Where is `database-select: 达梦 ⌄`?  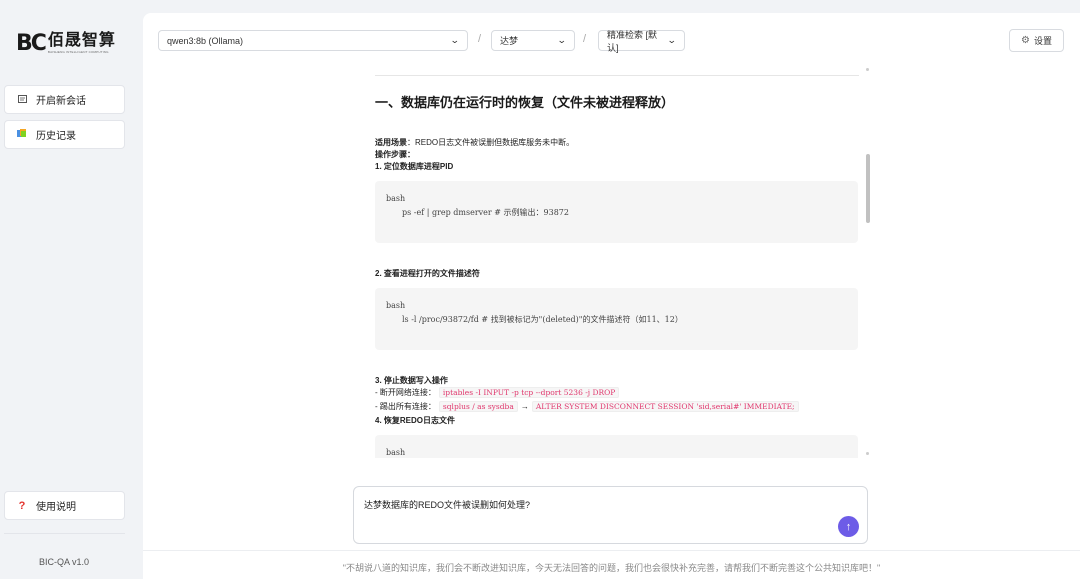 database-select: 达梦 ⌄ is located at coordinates (533, 40).